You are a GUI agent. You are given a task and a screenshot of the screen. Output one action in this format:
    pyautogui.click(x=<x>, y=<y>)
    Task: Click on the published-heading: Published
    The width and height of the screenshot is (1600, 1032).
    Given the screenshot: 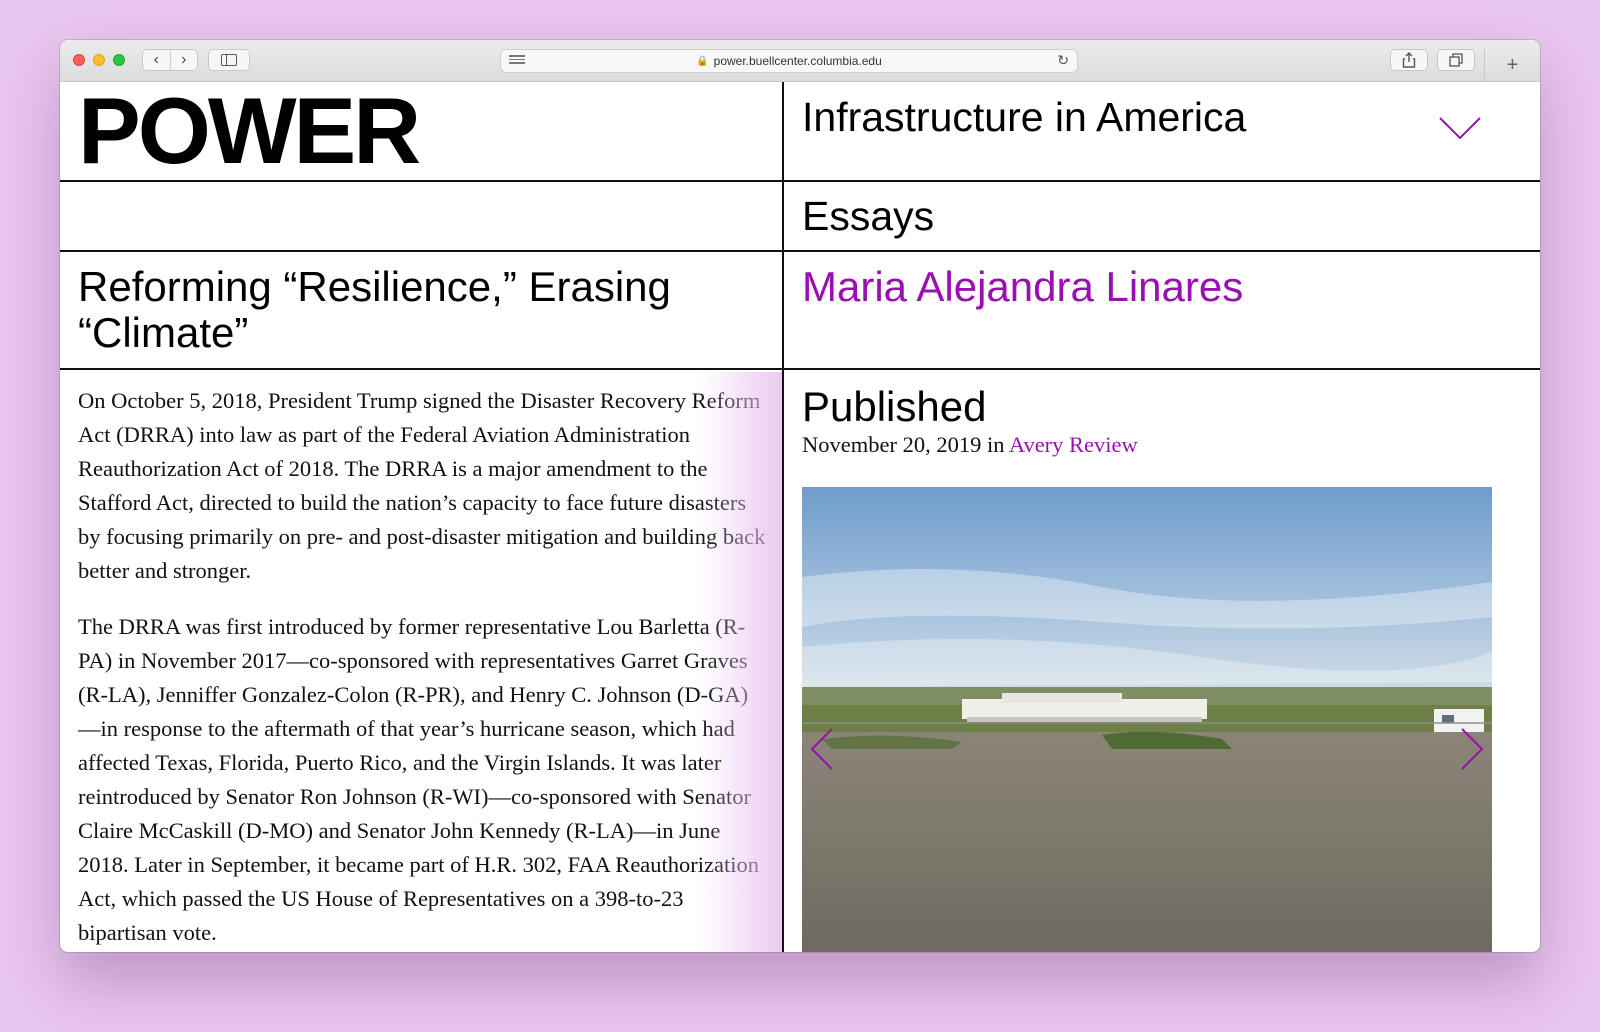 What is the action you would take?
    pyautogui.click(x=894, y=406)
    